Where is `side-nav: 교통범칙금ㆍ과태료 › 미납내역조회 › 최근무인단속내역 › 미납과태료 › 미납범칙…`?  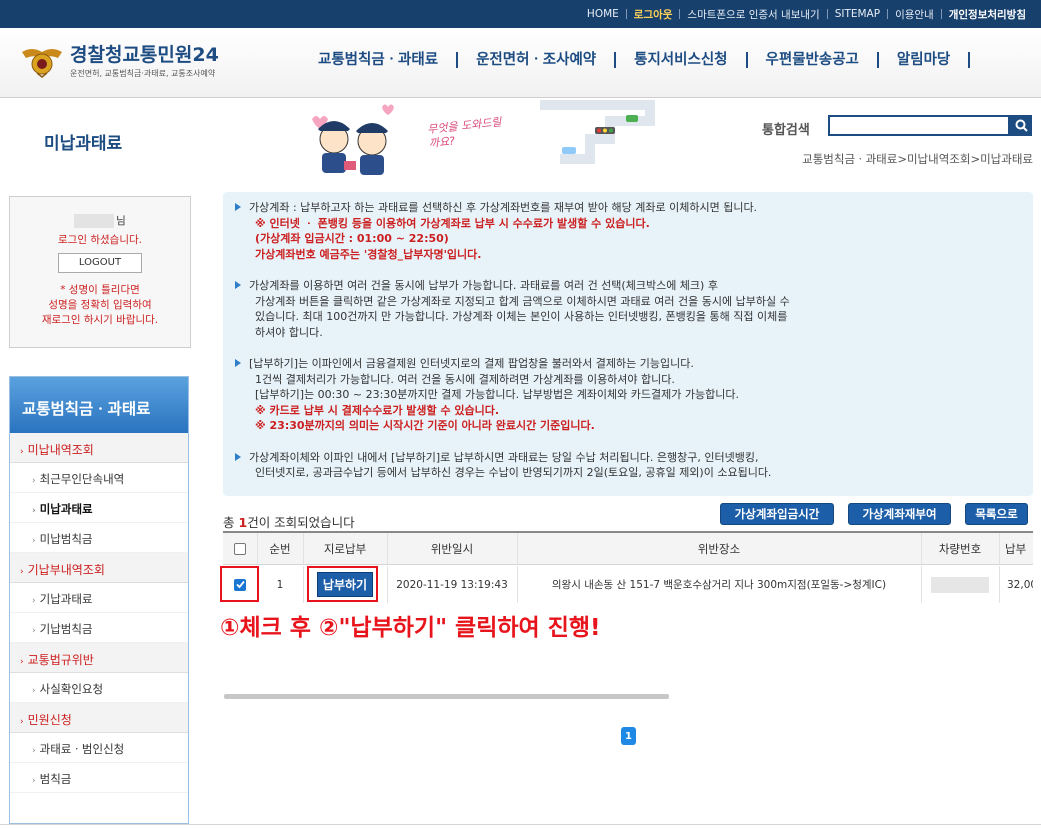 side-nav: 교통범칙금ㆍ과태료 › 미납내역조회 › 최근무인단속내역 › 미납과태료 › 미납범칙… is located at coordinates (99, 600).